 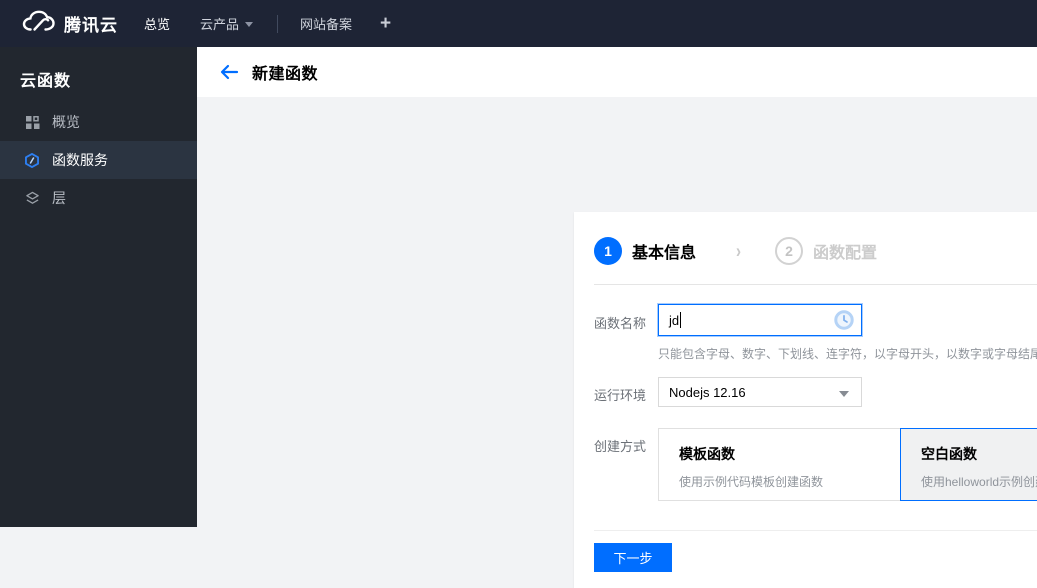 I want to click on function-name-input: jd, so click(x=760, y=320).